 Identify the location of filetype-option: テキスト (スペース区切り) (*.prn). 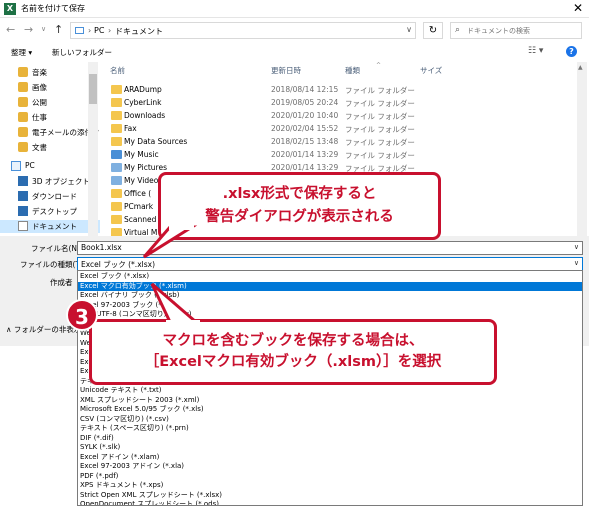
(330, 429).